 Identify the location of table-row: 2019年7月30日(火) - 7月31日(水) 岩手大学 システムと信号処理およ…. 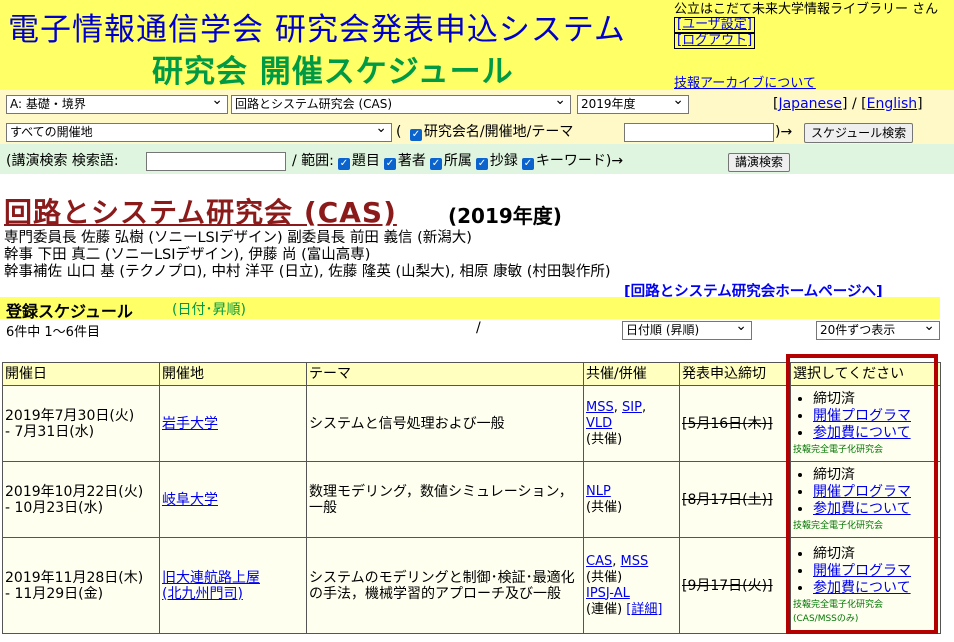
(471, 423).